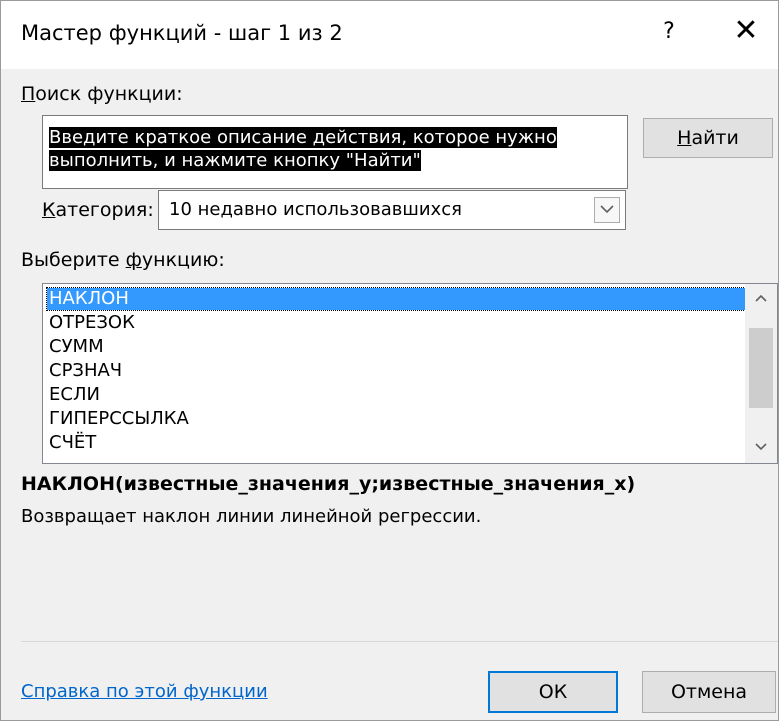 The height and width of the screenshot is (721, 779). What do you see at coordinates (98, 210) in the screenshot?
I see `category-label: Категория:` at bounding box center [98, 210].